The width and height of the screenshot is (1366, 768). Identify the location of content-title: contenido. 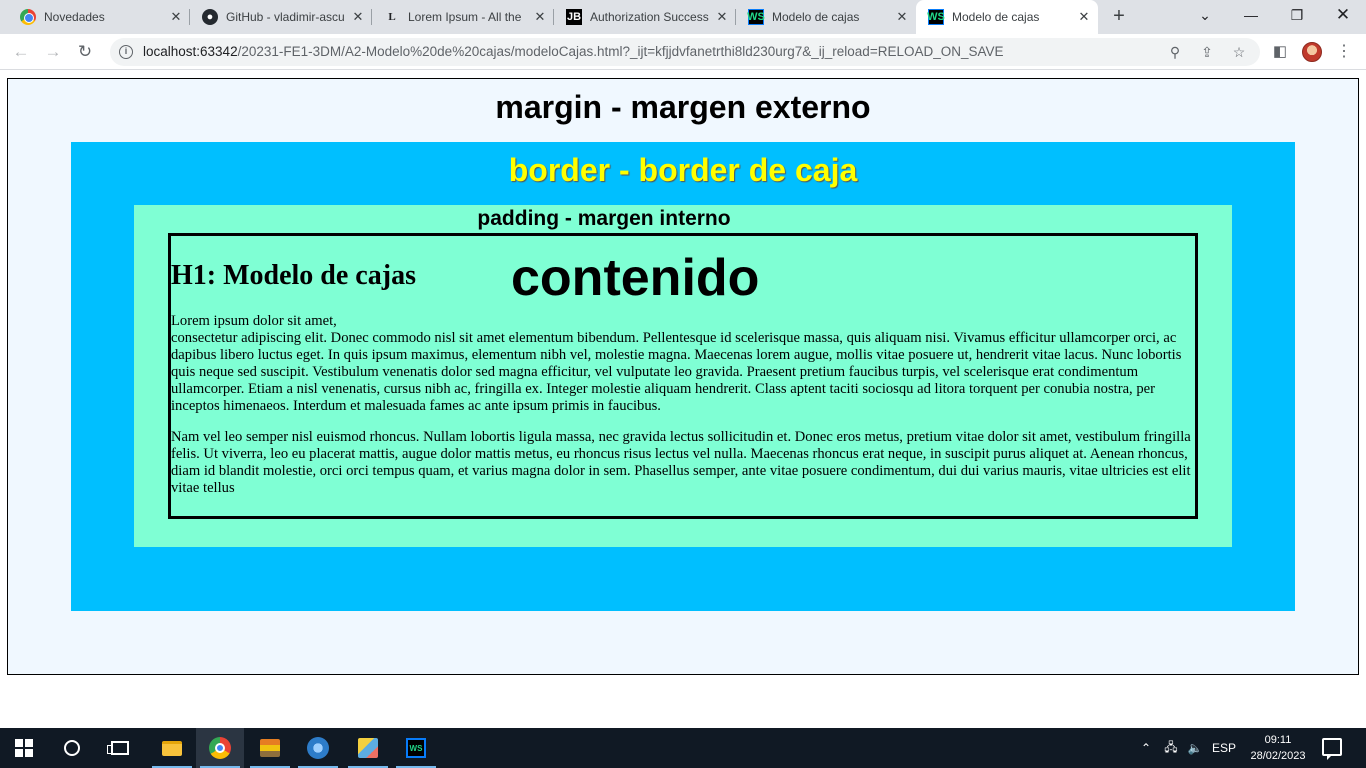
(635, 278).